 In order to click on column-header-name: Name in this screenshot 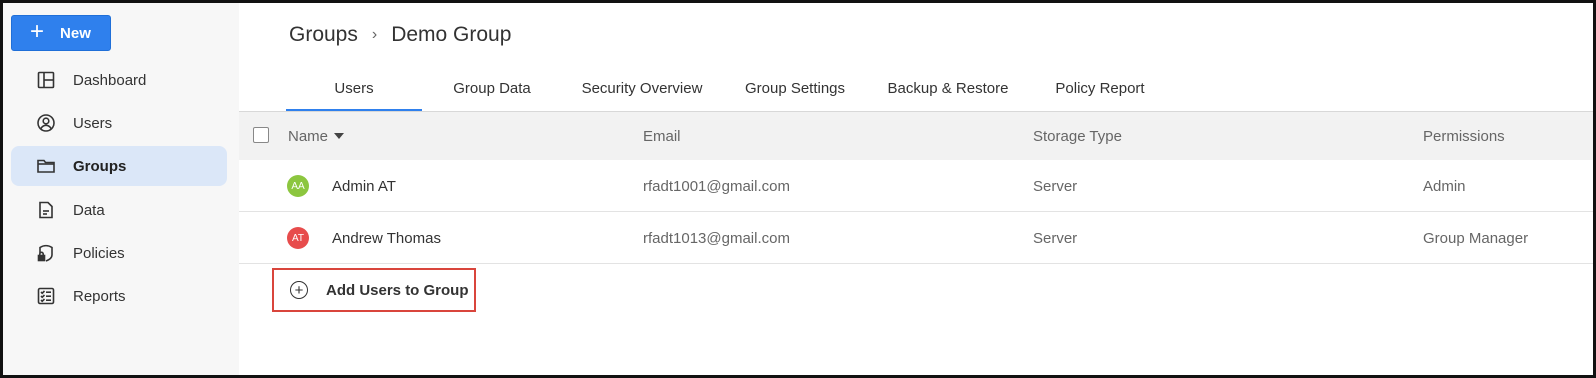, I will do `click(316, 136)`.